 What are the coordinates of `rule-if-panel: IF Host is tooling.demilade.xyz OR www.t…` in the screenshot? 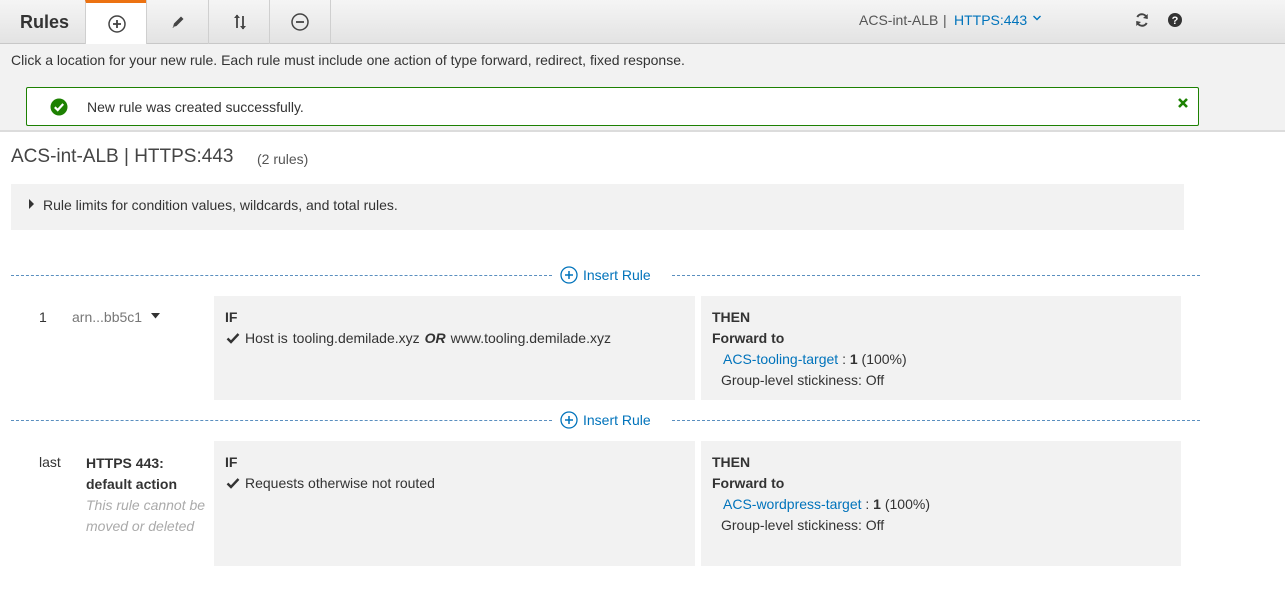 It's located at (454, 348).